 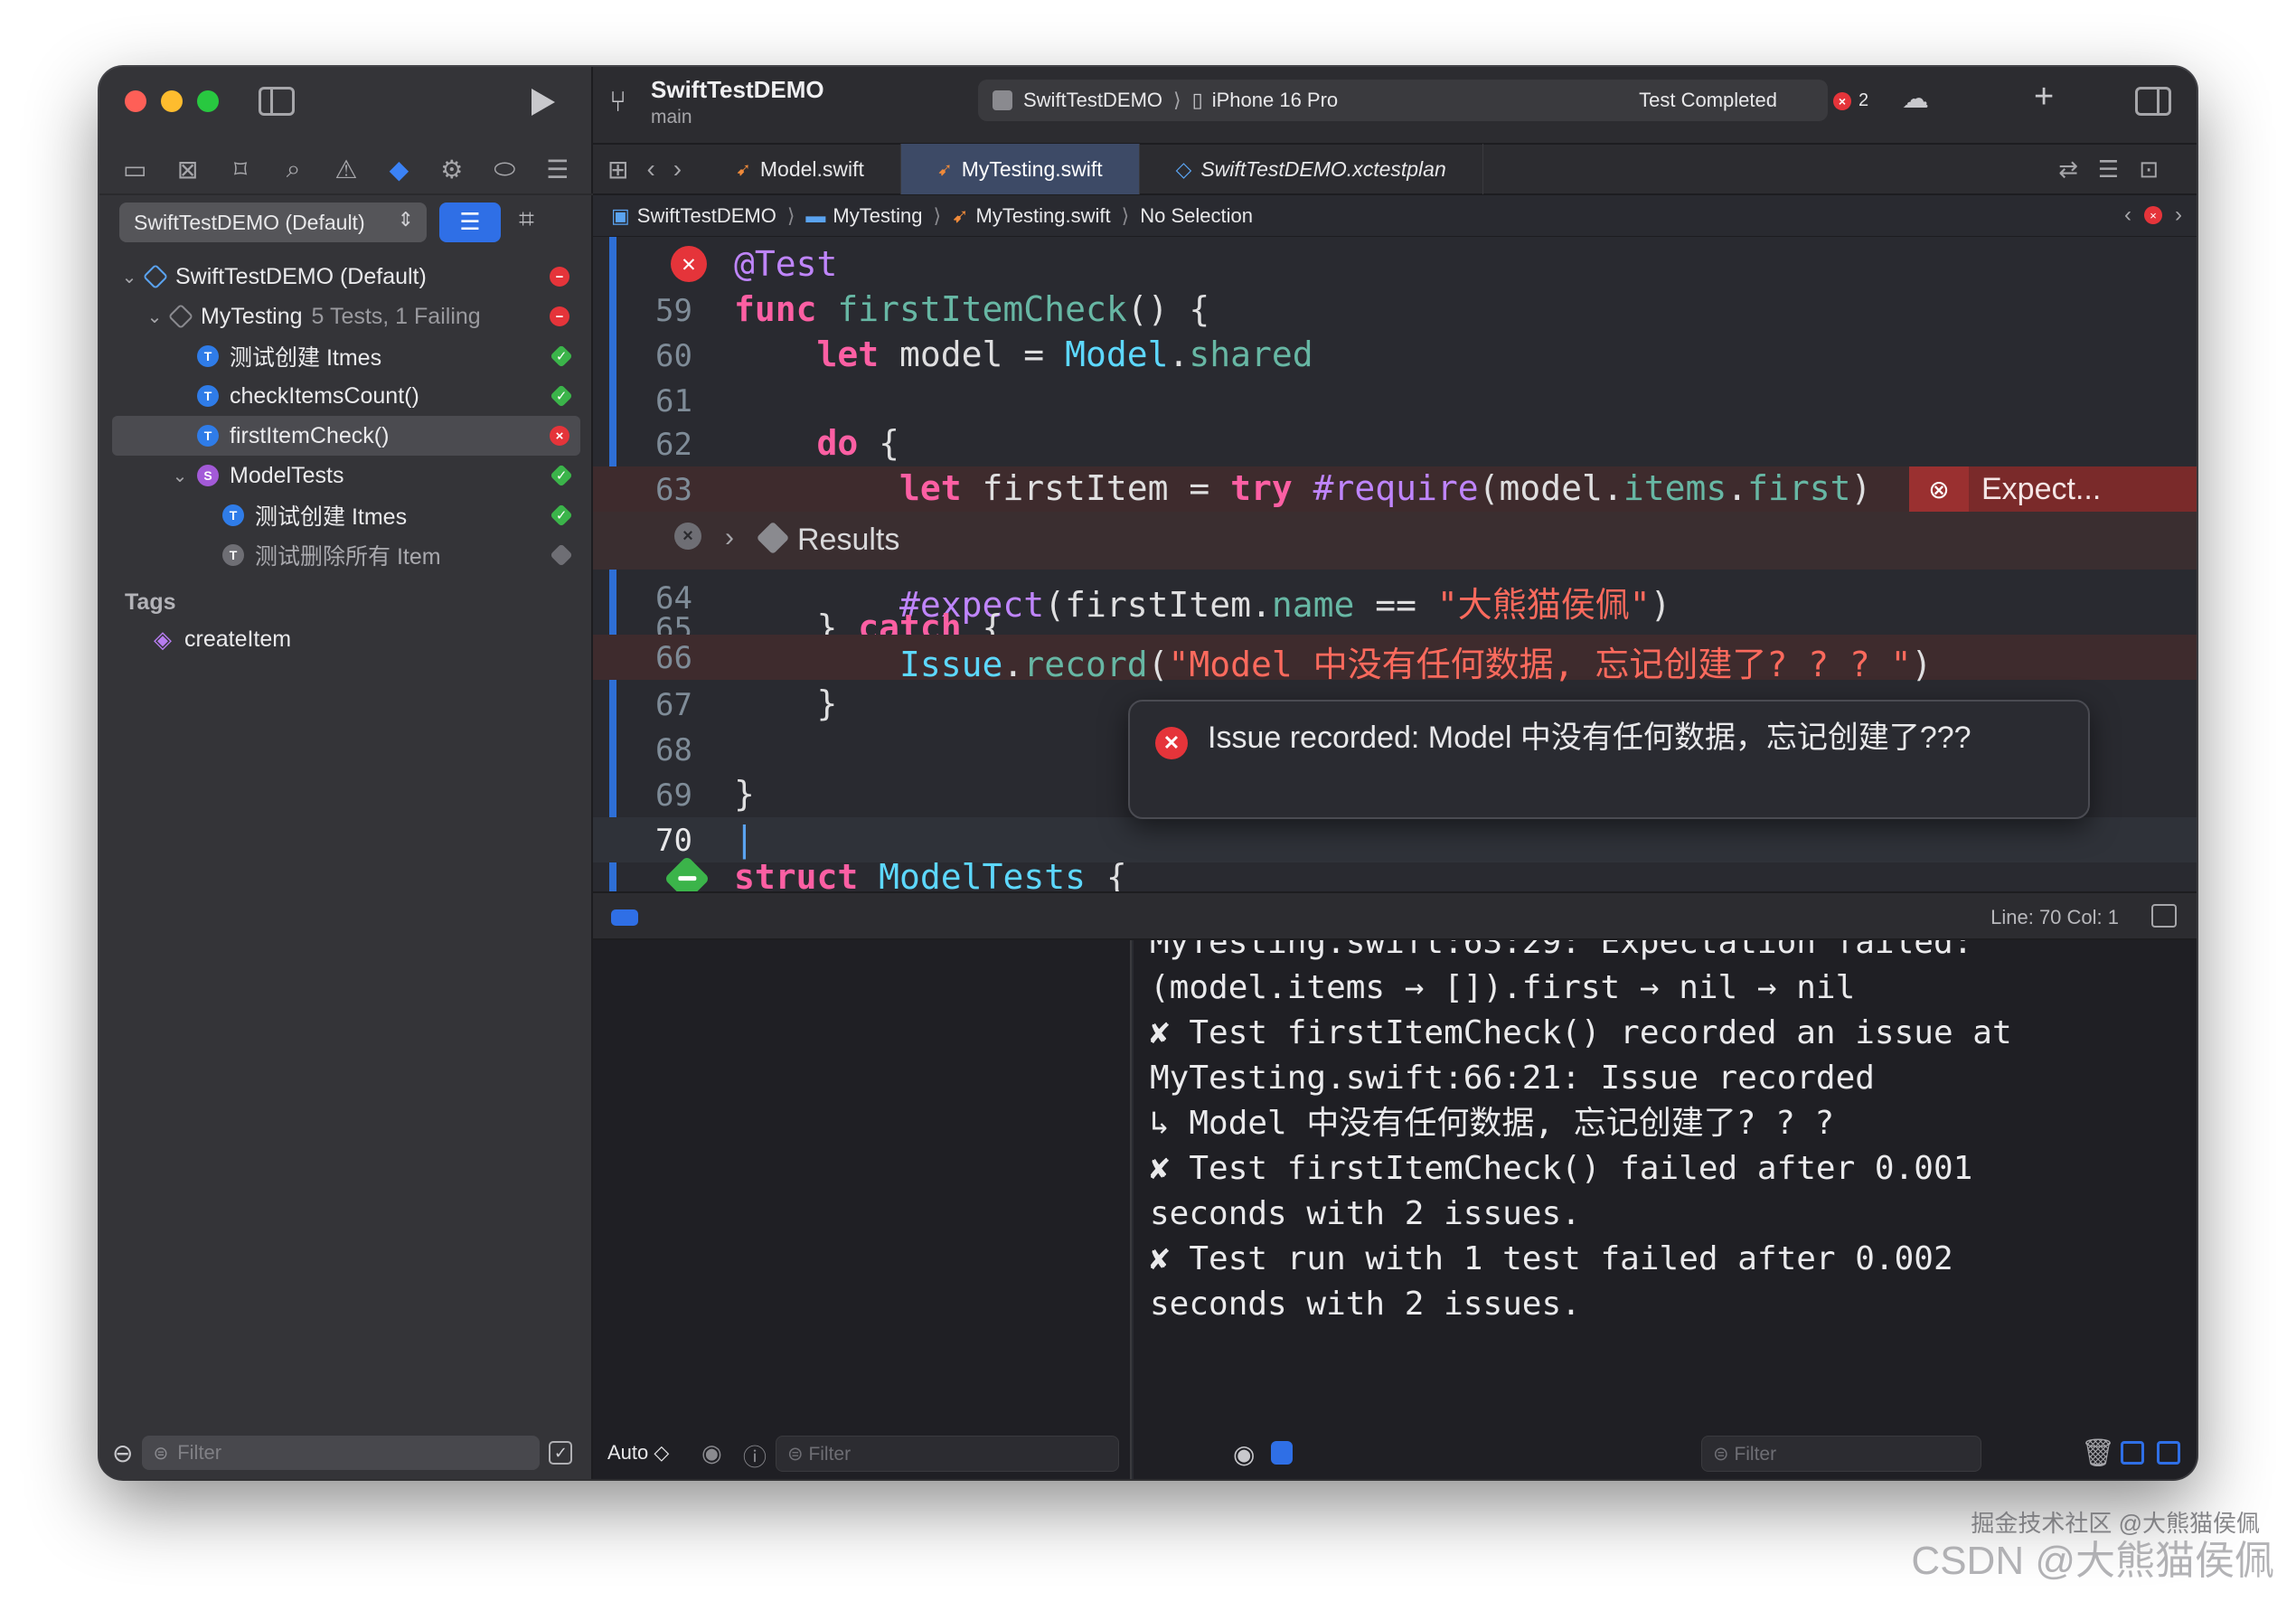 What do you see at coordinates (294, 170) in the screenshot?
I see `search-icon: ⌕` at bounding box center [294, 170].